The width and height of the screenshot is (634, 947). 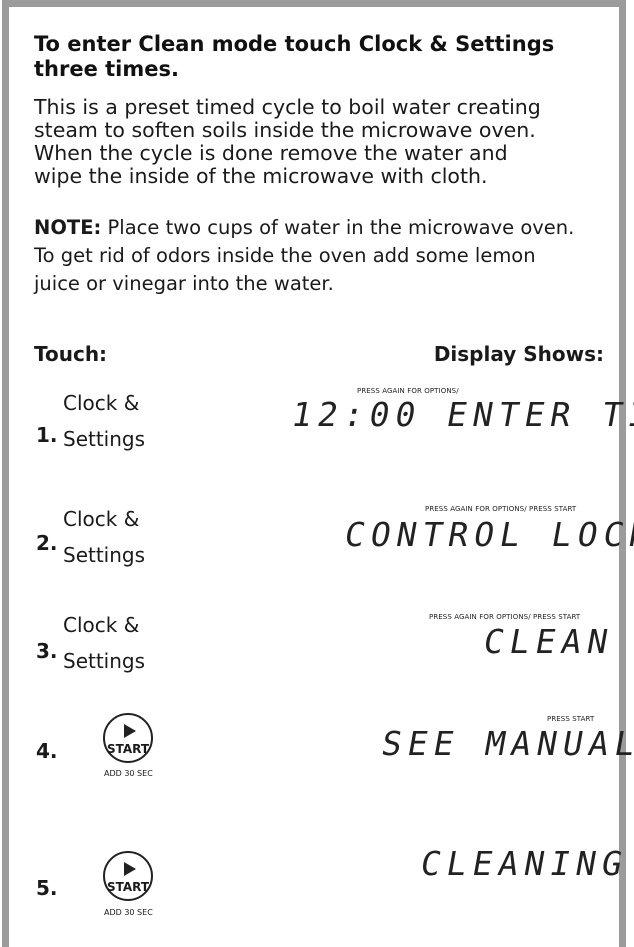 What do you see at coordinates (104, 421) in the screenshot?
I see `step-1-touch: Clock & Settings` at bounding box center [104, 421].